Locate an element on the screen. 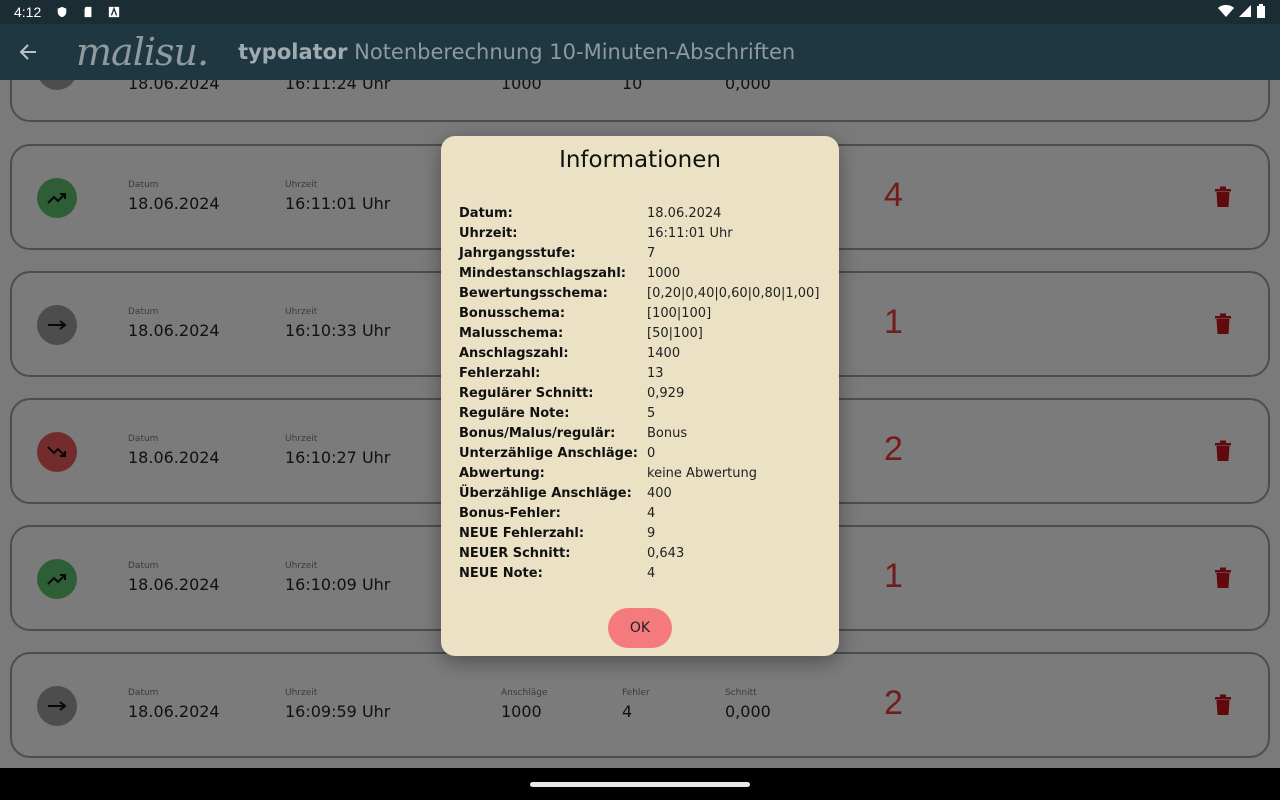  info-row: Mindestanschlagszahl: 1000 is located at coordinates (644, 273).